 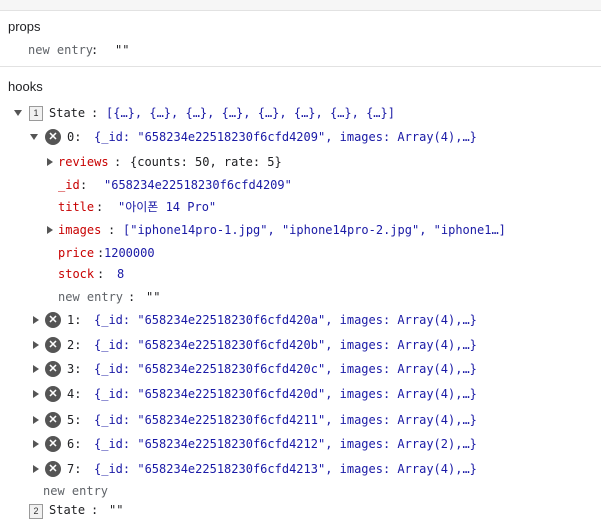 I want to click on item-index: 0:, so click(x=74, y=137).